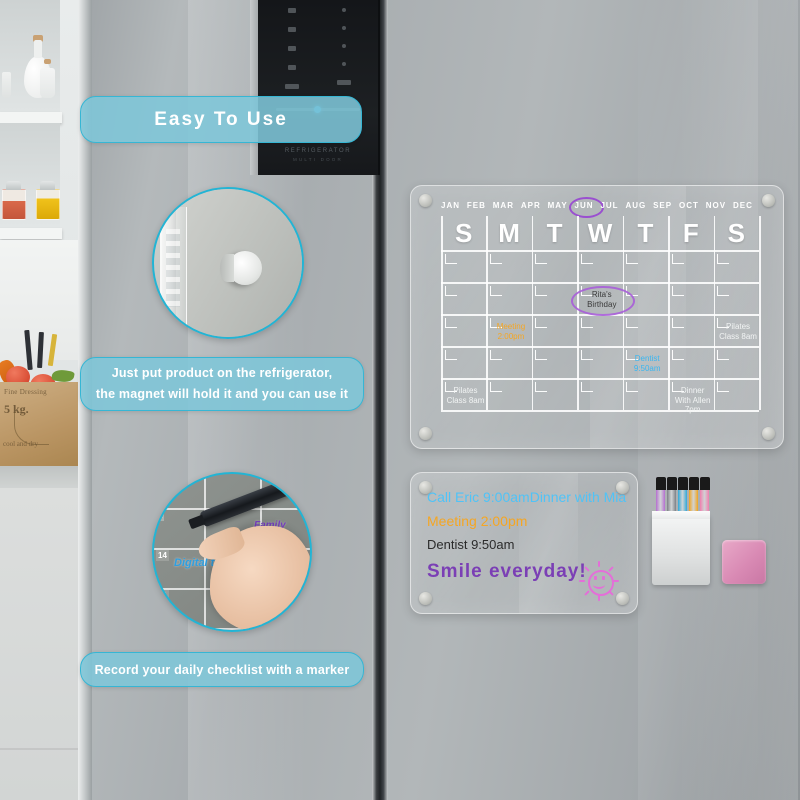  I want to click on calendar-event: Dinner With Allen 7pm, so click(692, 400).